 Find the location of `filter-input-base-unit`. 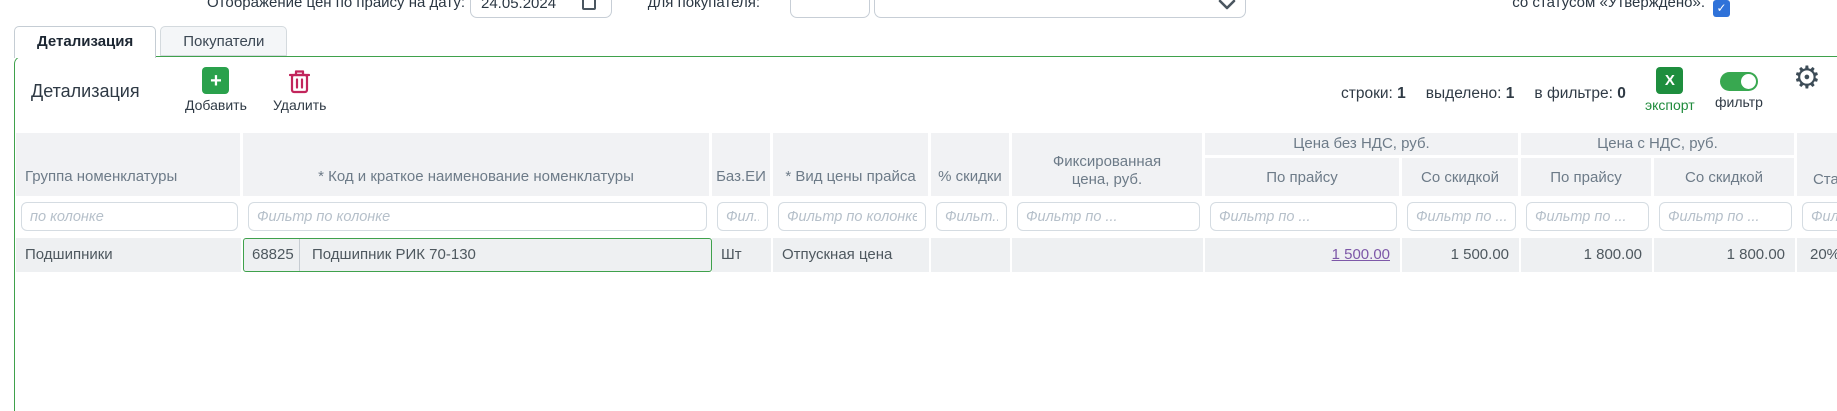

filter-input-base-unit is located at coordinates (742, 216).